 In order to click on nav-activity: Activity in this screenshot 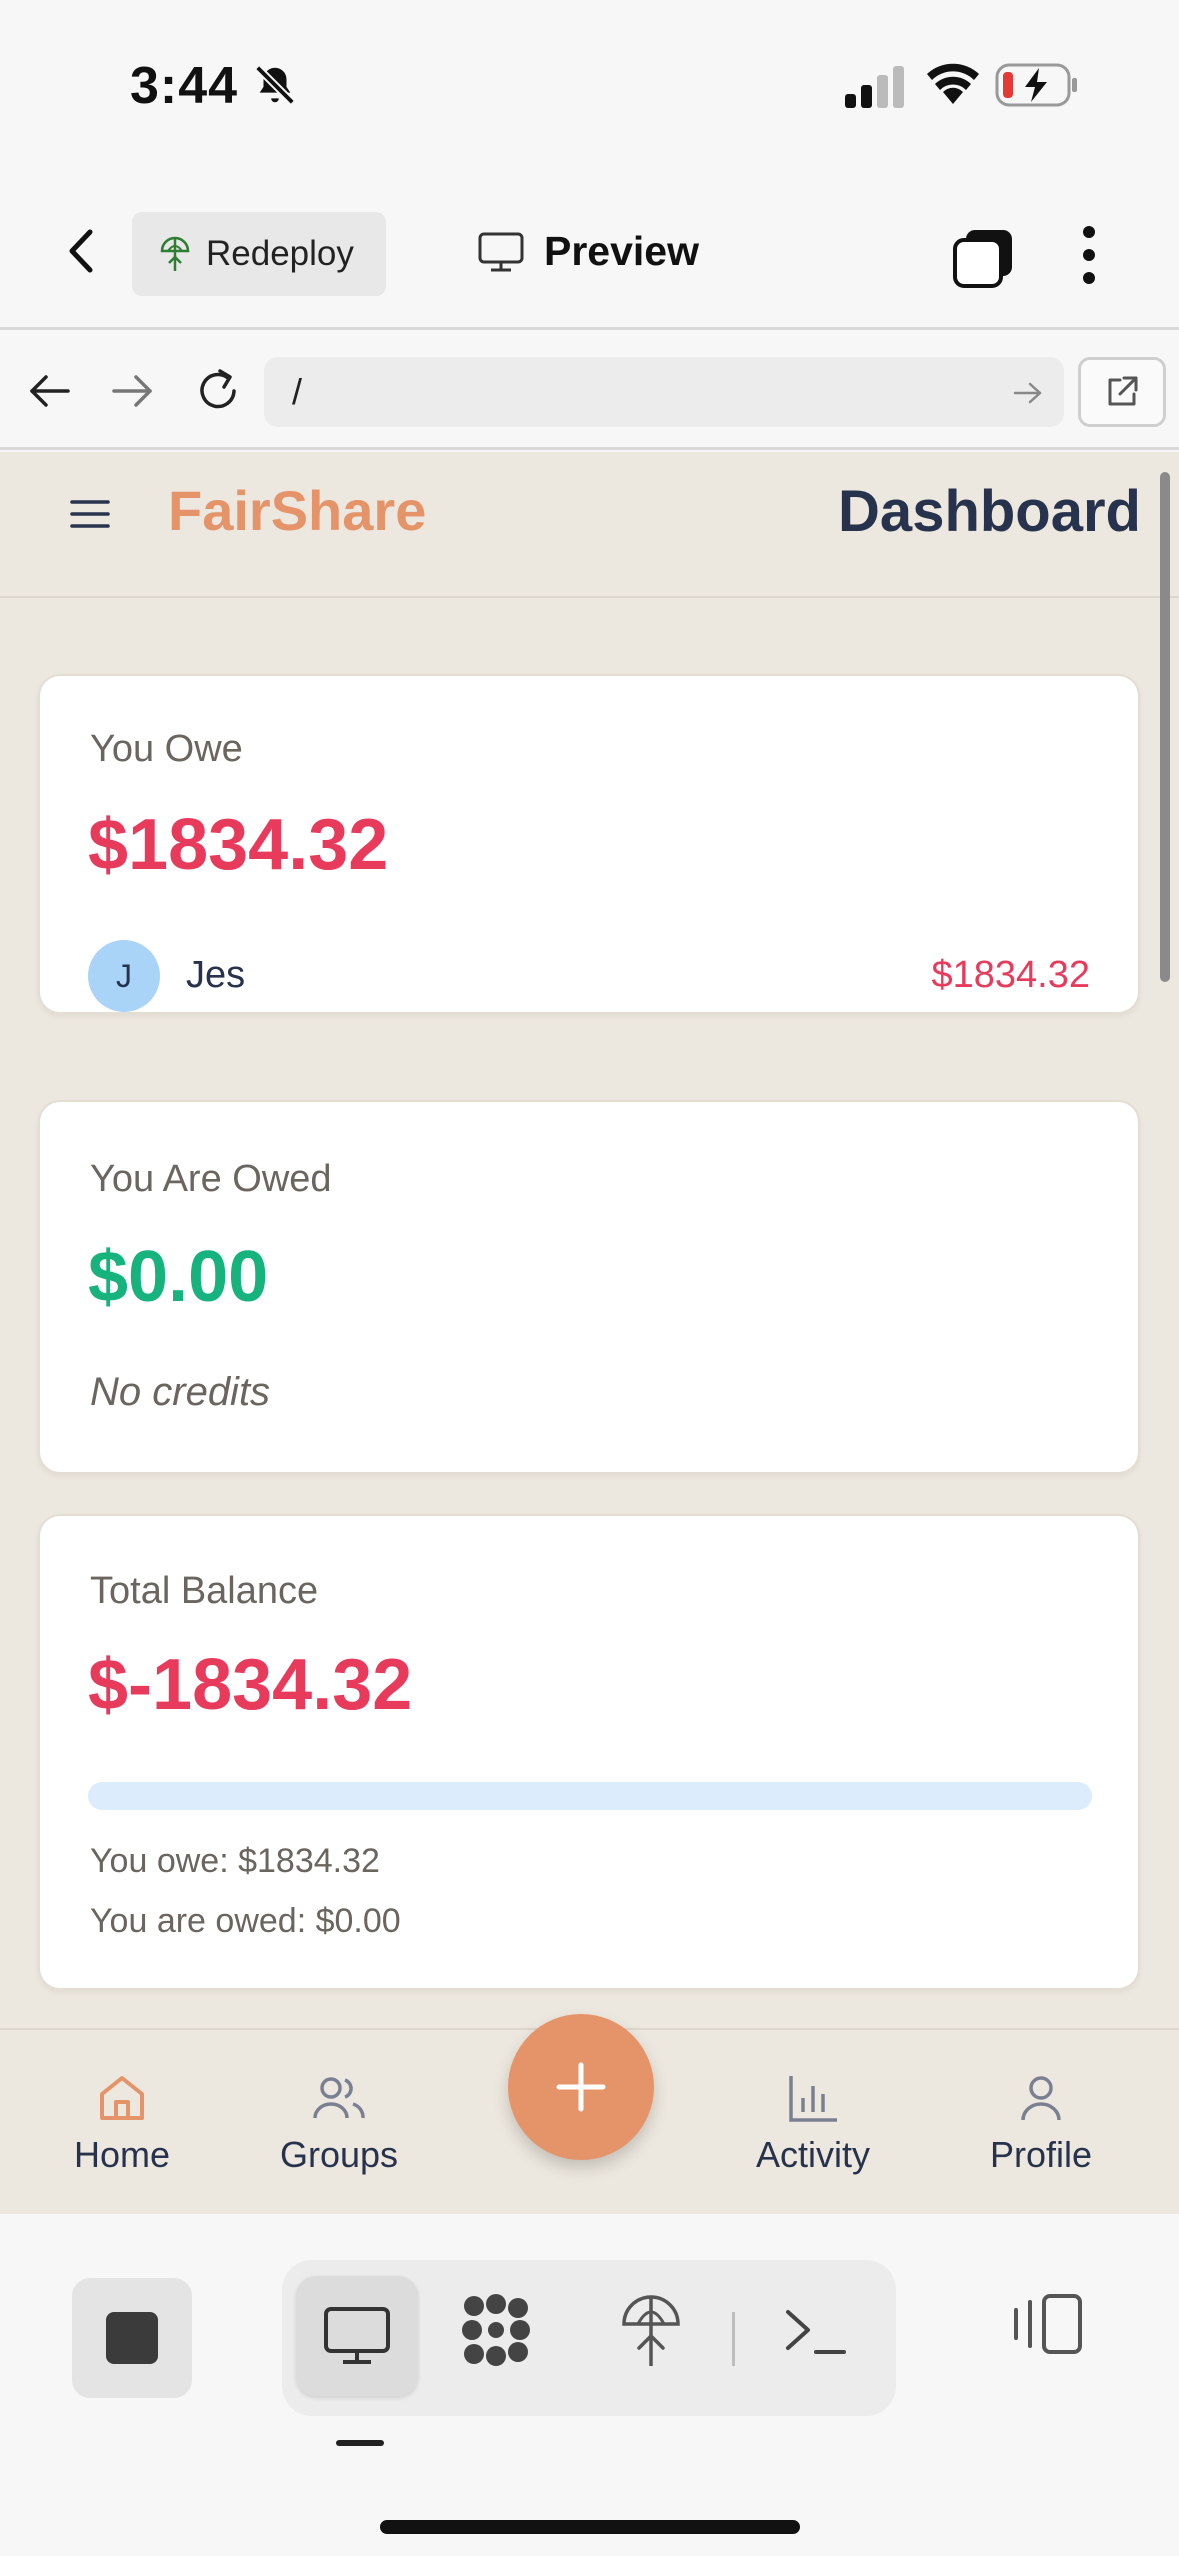, I will do `click(813, 2123)`.